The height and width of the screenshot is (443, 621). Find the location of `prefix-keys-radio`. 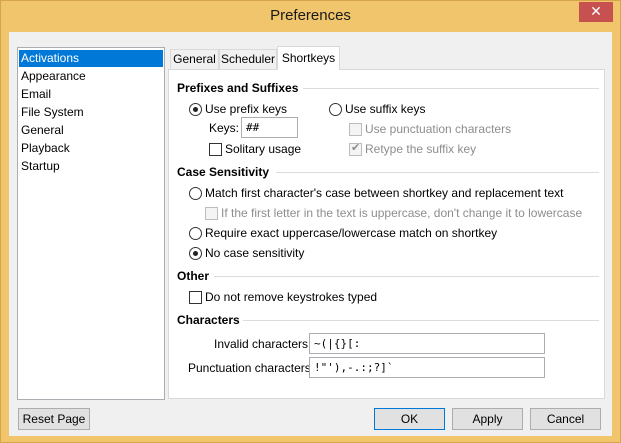

prefix-keys-radio is located at coordinates (195, 109).